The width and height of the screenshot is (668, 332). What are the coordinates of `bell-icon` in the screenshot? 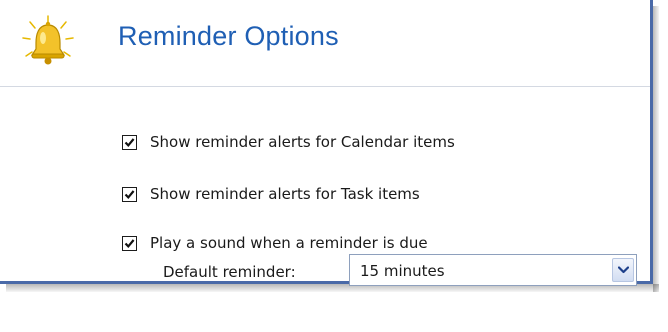 It's located at (48, 42).